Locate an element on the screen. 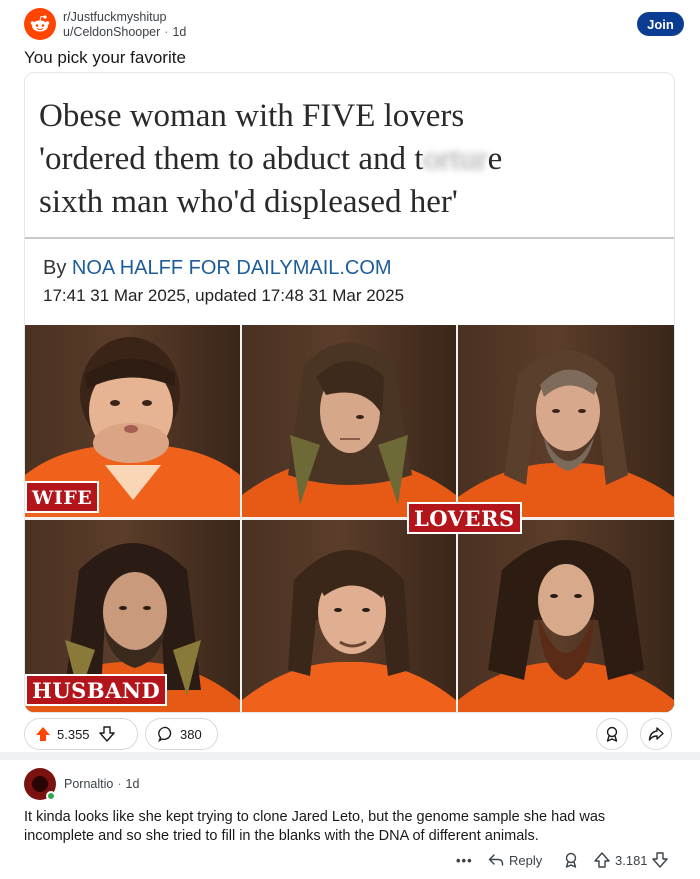 The height and width of the screenshot is (879, 700). comment-age: 1d is located at coordinates (132, 784).